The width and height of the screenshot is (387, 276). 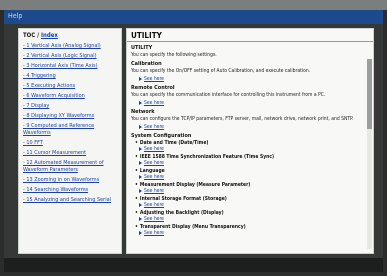 I want to click on toc-item-label: 7 Display, so click(x=38, y=106).